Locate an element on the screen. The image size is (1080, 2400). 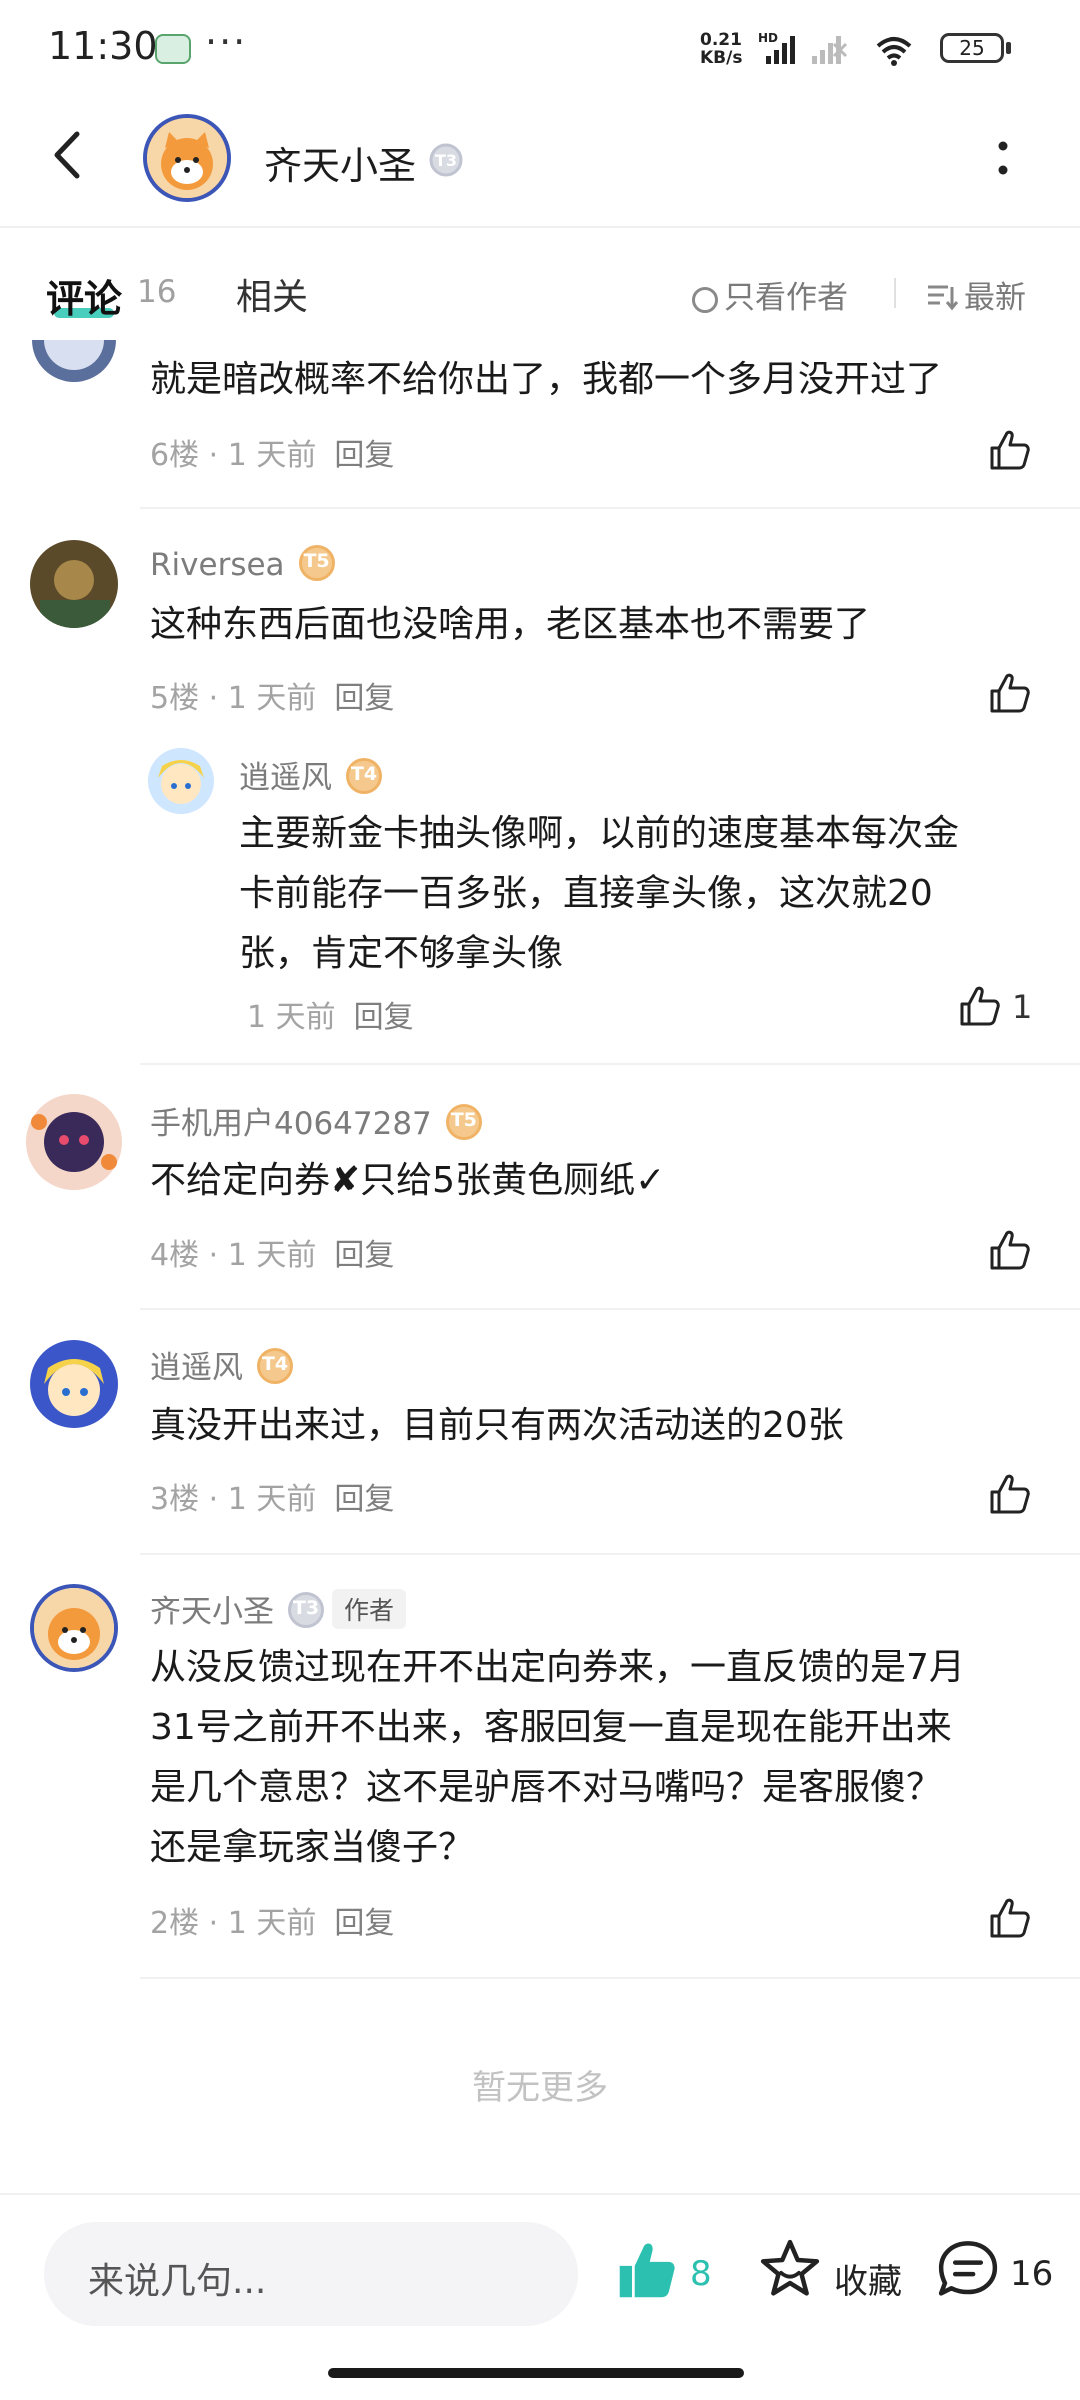
comment-total: 16 is located at coordinates (1032, 2274).